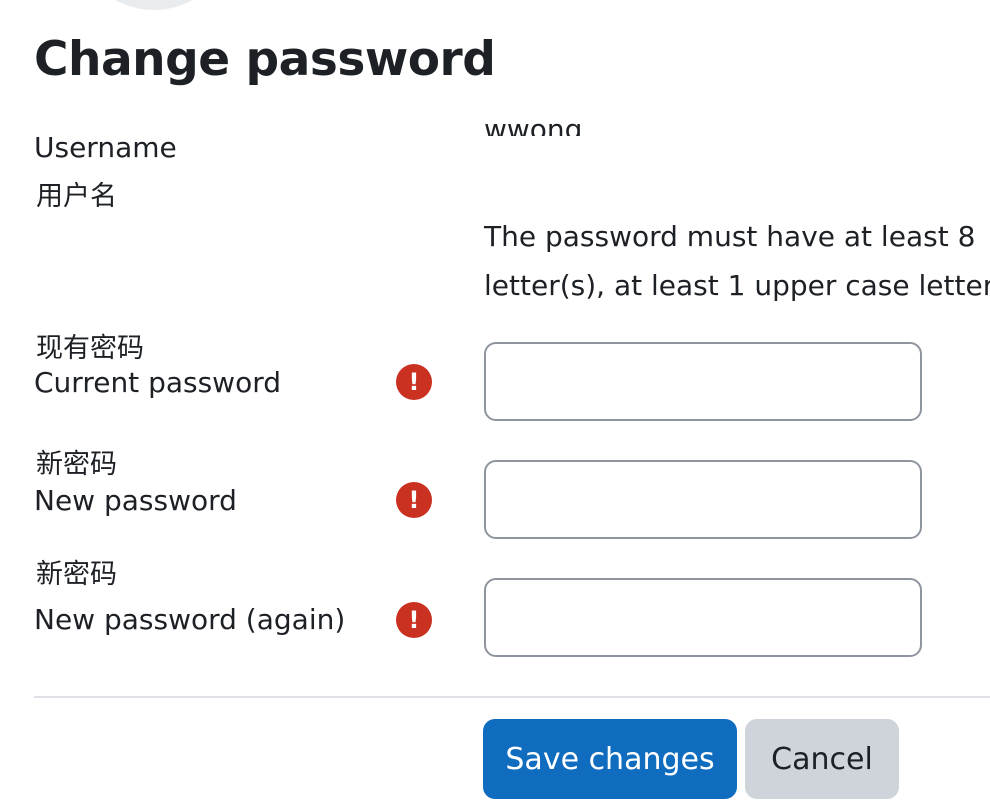  What do you see at coordinates (703, 381) in the screenshot?
I see `current-password-input` at bounding box center [703, 381].